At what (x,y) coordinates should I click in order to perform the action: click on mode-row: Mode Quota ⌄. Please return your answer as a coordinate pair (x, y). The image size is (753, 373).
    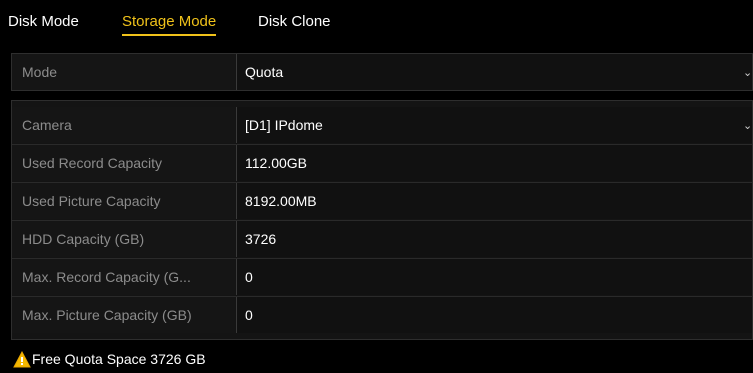
    Looking at the image, I should click on (382, 72).